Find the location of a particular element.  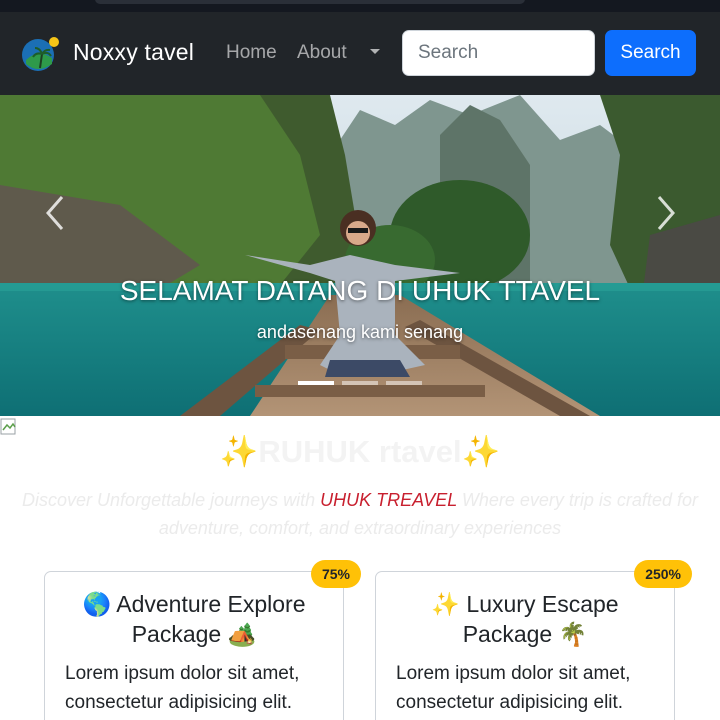

card-title-line: Package 🏕️ is located at coordinates (194, 634).